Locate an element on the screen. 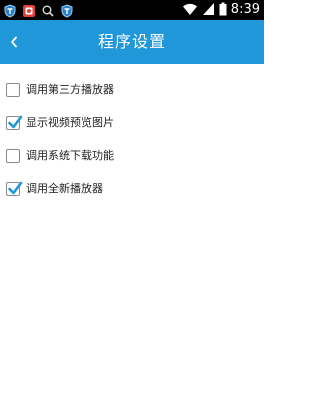 The height and width of the screenshot is (419, 320). setting-new-player: 调用全新播放器 is located at coordinates (132, 189).